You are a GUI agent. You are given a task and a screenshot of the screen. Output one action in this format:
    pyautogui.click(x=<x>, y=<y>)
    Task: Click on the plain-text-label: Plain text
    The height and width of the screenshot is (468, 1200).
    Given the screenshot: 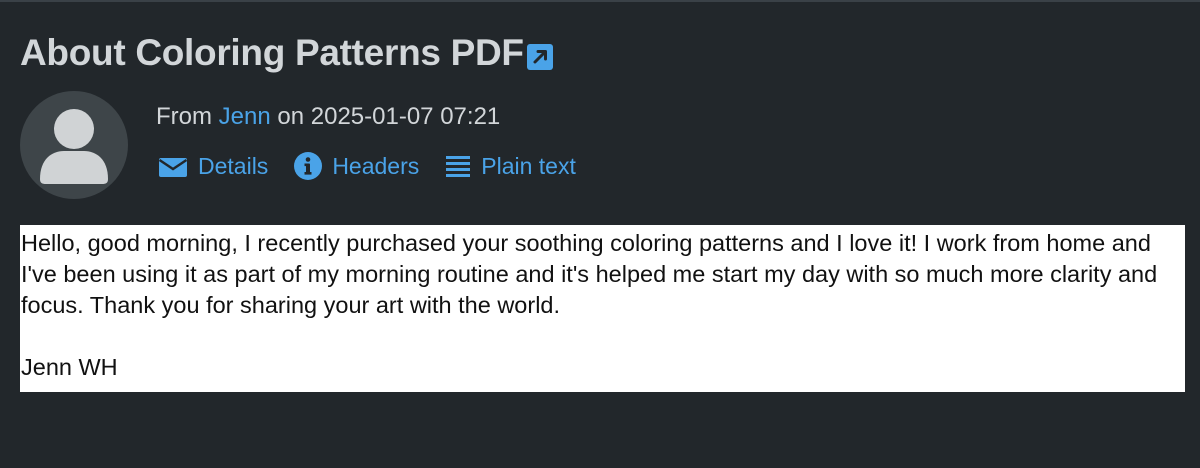 What is the action you would take?
    pyautogui.click(x=528, y=165)
    